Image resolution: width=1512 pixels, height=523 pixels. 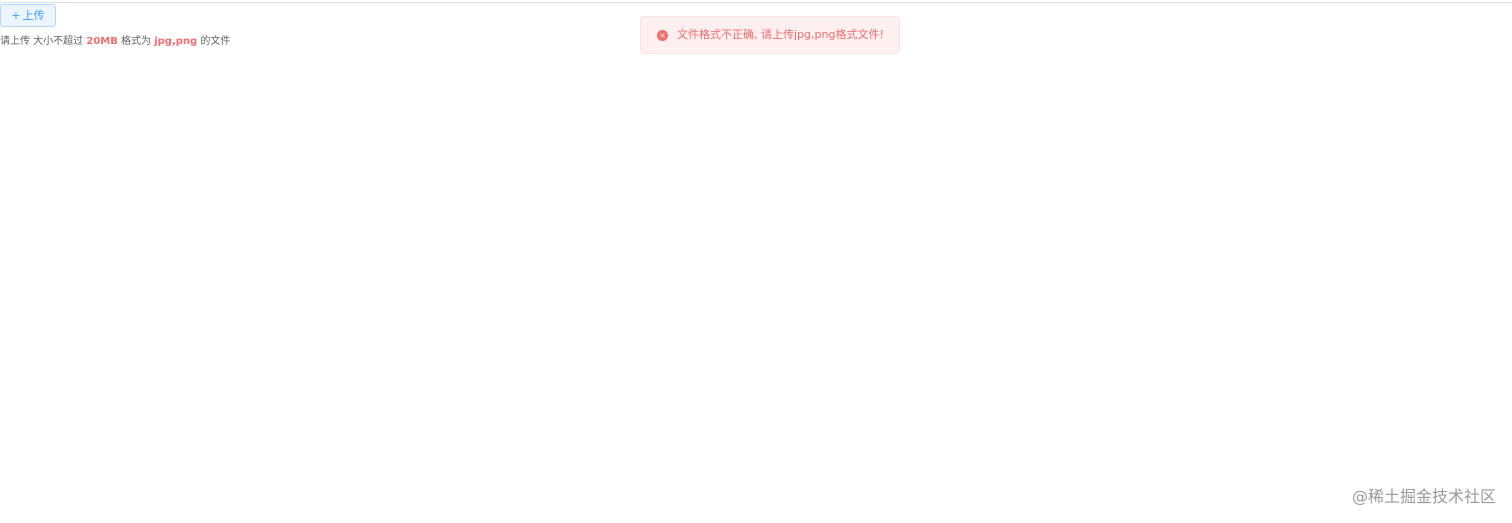 What do you see at coordinates (780, 34) in the screenshot?
I see `error-message-text: 文件格式不正确, 请上传jpg,png格式文件!` at bounding box center [780, 34].